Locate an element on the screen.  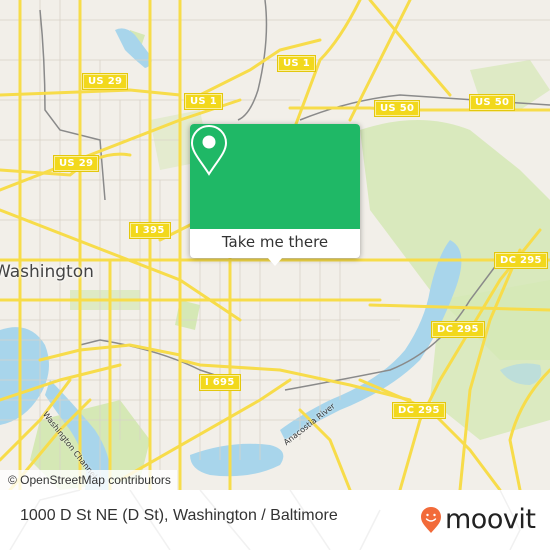
take-me-there-button: Take me there is located at coordinates (275, 243).